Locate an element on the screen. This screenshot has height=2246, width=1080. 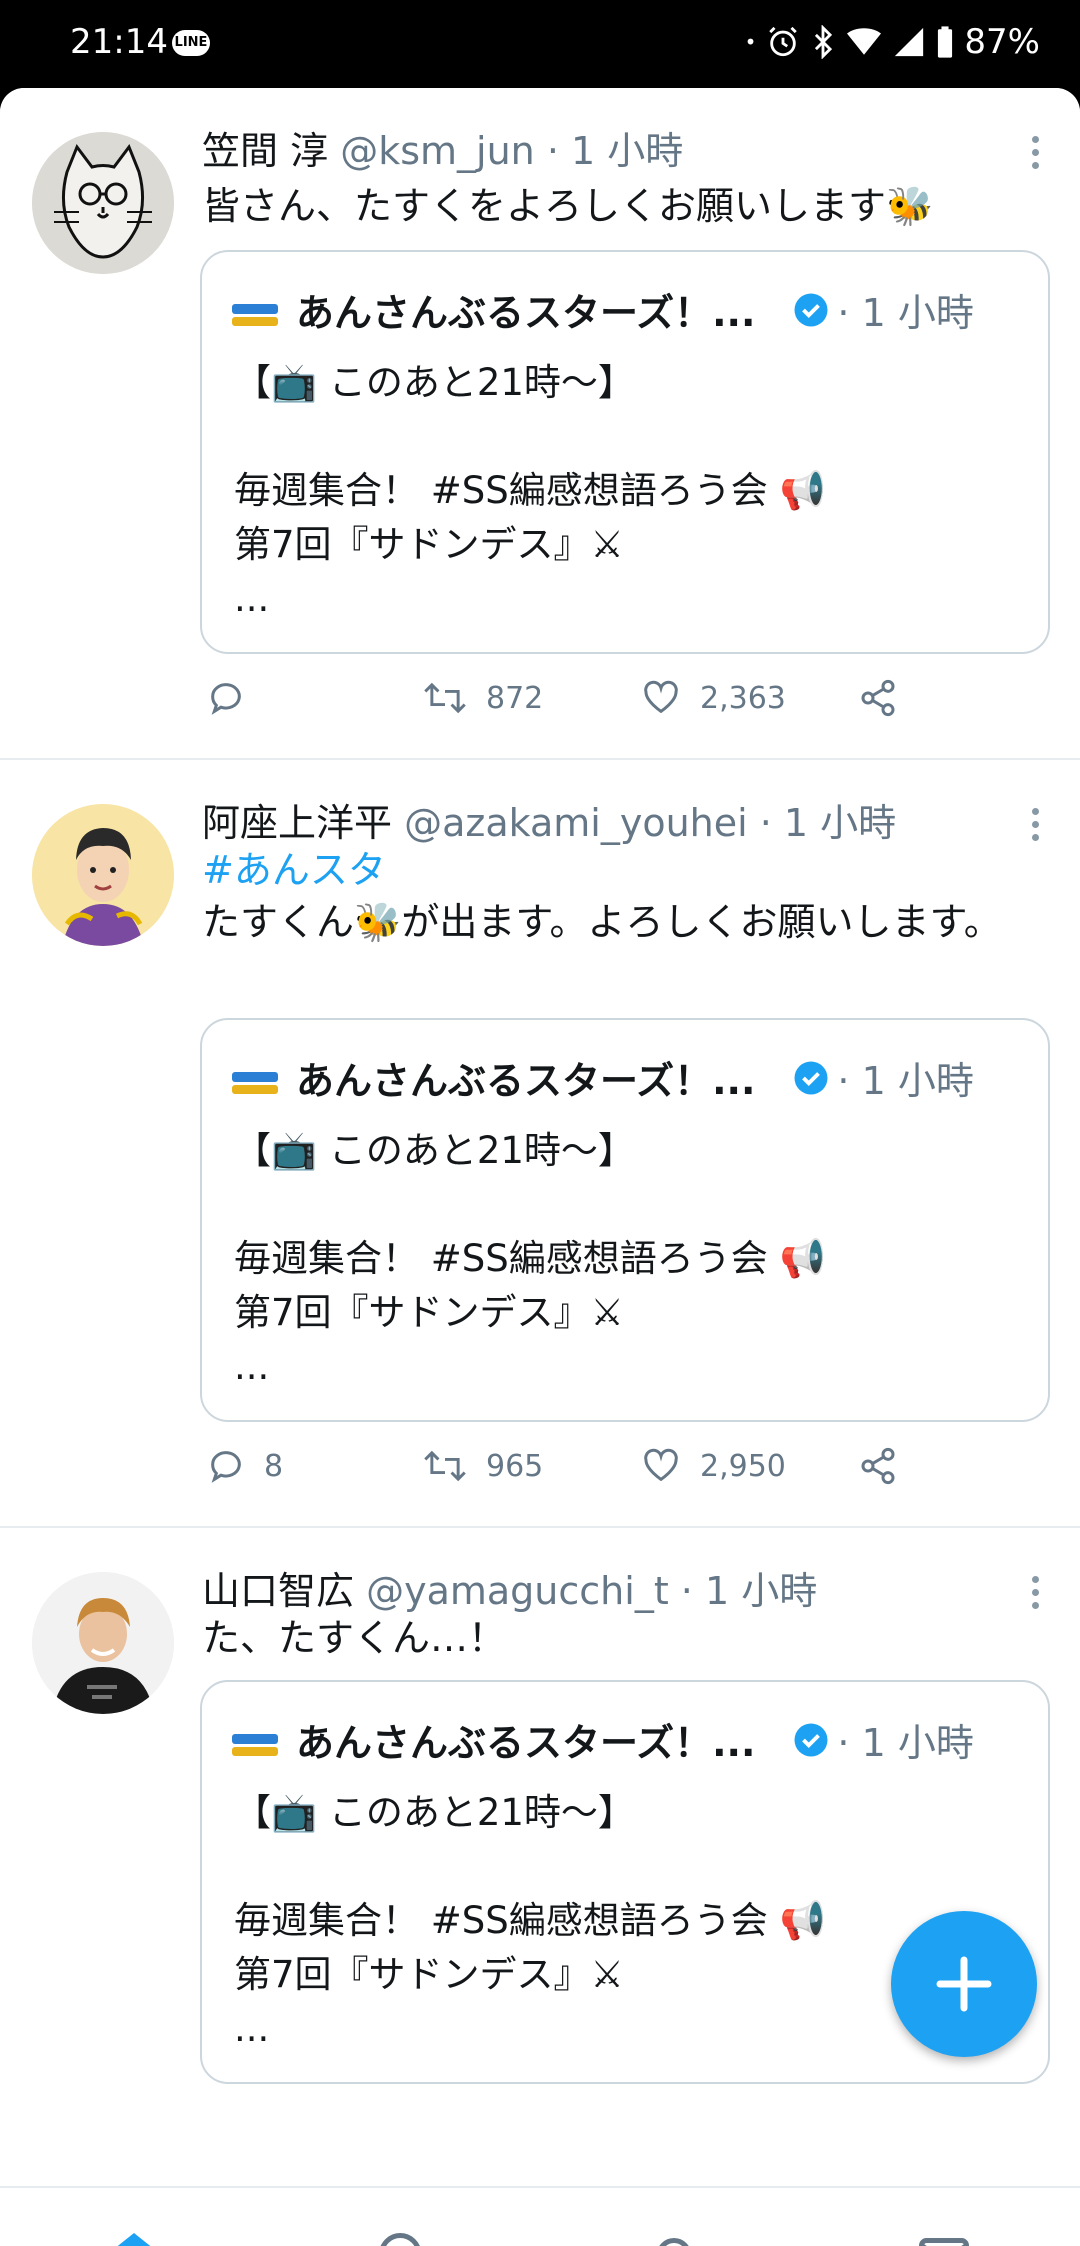
status-time: 21:14 is located at coordinates (119, 42).